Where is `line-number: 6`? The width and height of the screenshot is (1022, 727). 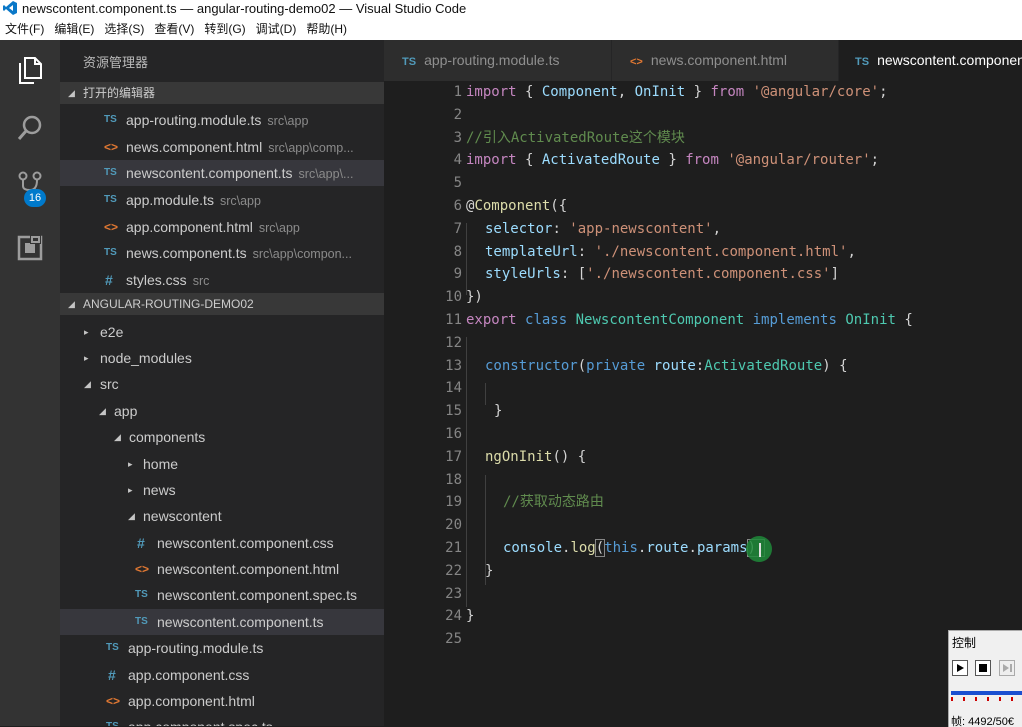
line-number: 6 is located at coordinates (457, 206).